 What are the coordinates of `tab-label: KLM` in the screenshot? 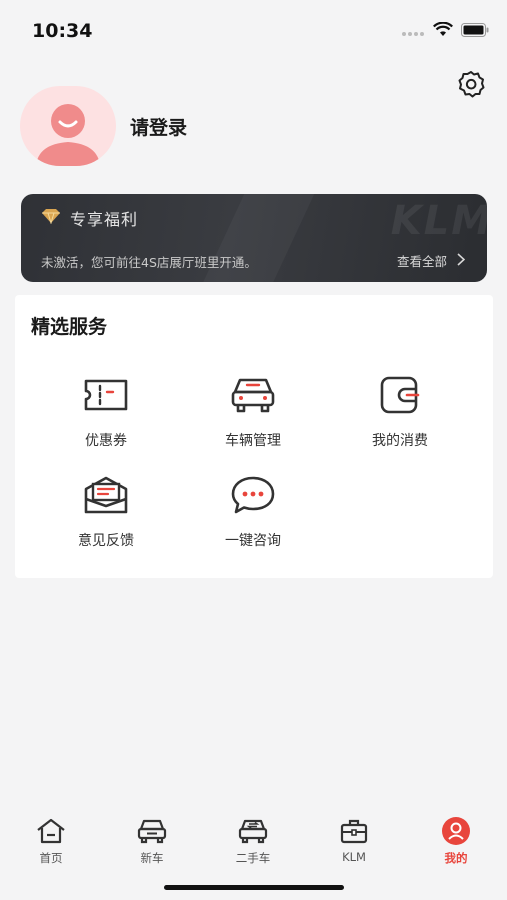 It's located at (354, 857).